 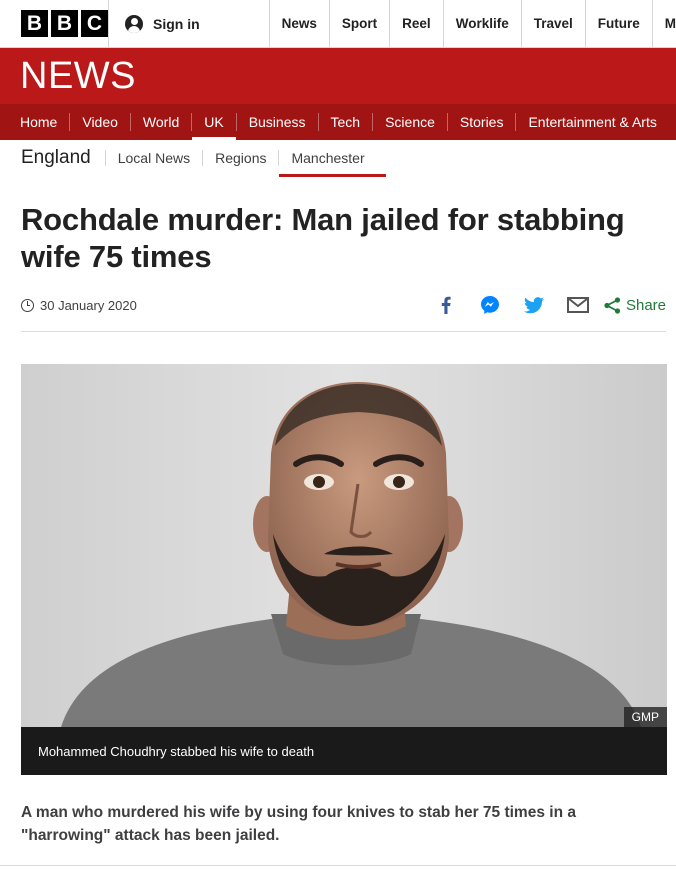 What do you see at coordinates (446, 305) in the screenshot?
I see `facebook-icon` at bounding box center [446, 305].